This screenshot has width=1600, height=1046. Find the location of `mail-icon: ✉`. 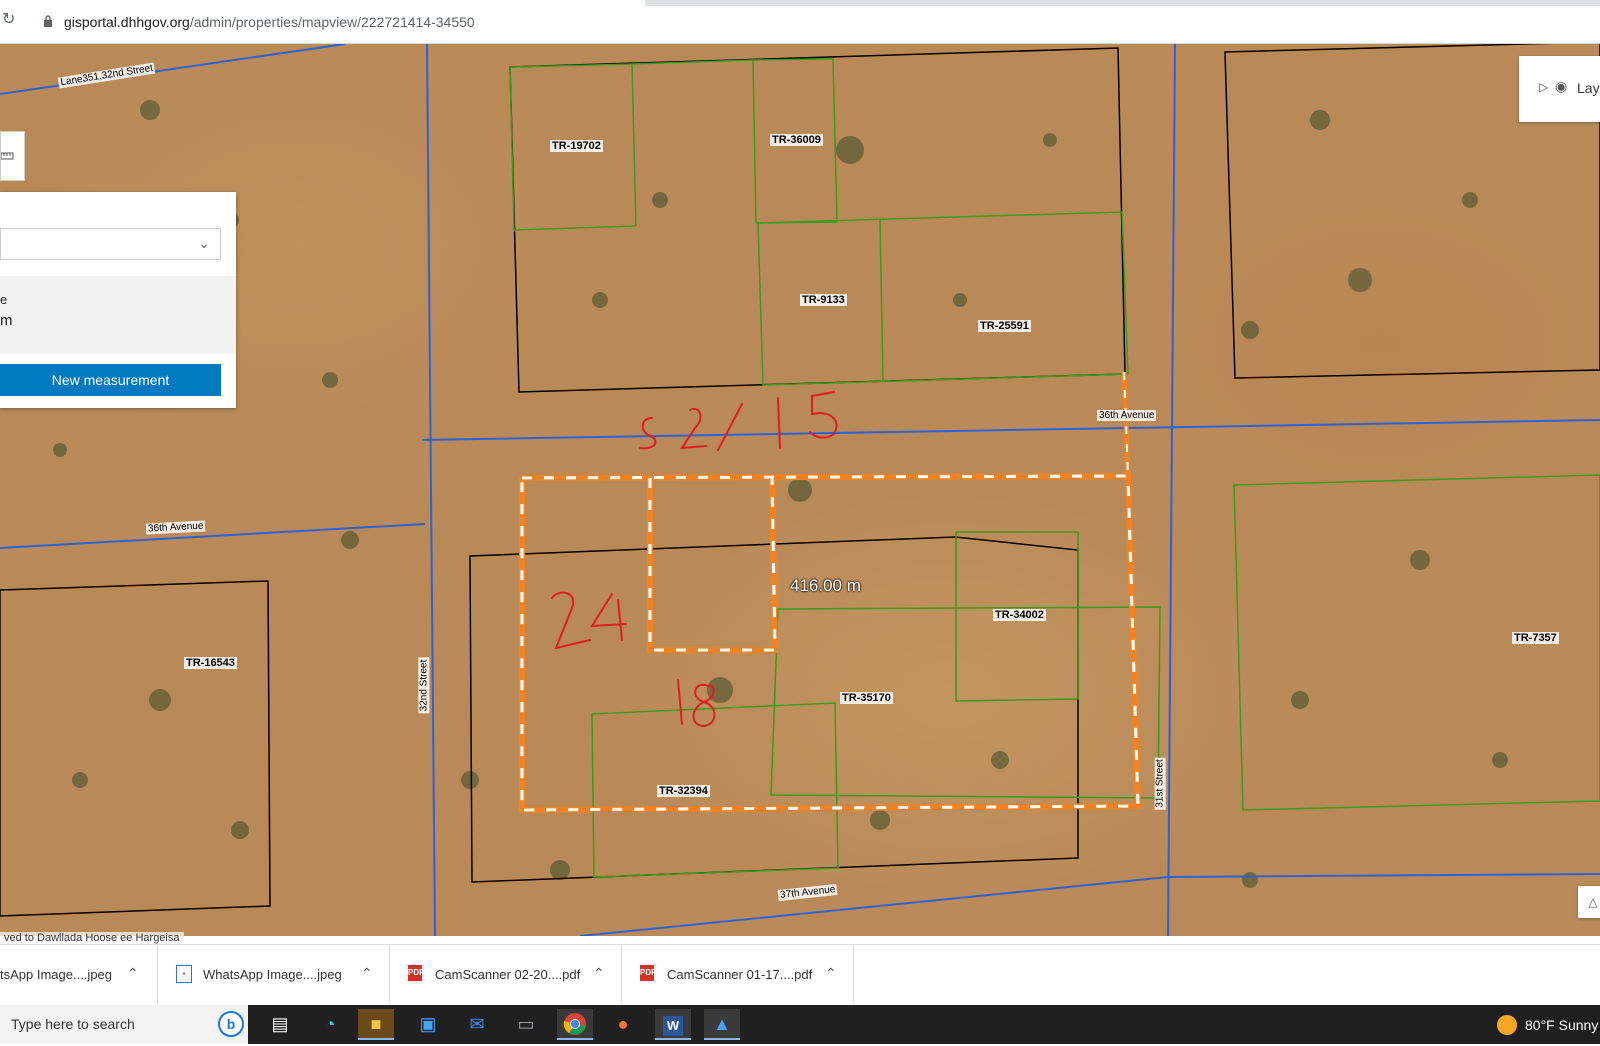

mail-icon: ✉ is located at coordinates (477, 1024).